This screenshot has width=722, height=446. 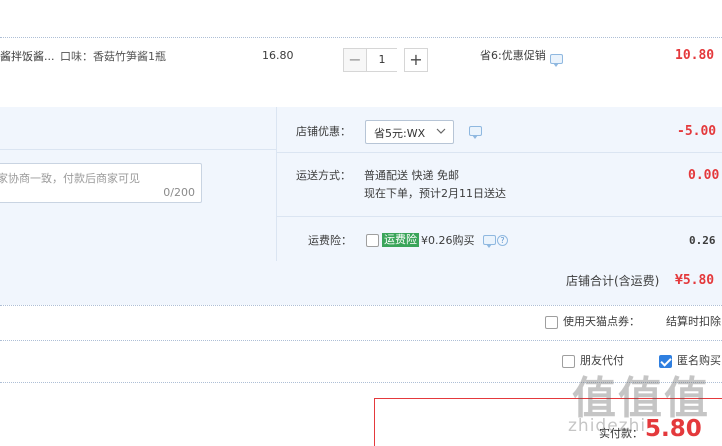 I want to click on shipping-method: 普通配送 快递 免邮, so click(x=411, y=175).